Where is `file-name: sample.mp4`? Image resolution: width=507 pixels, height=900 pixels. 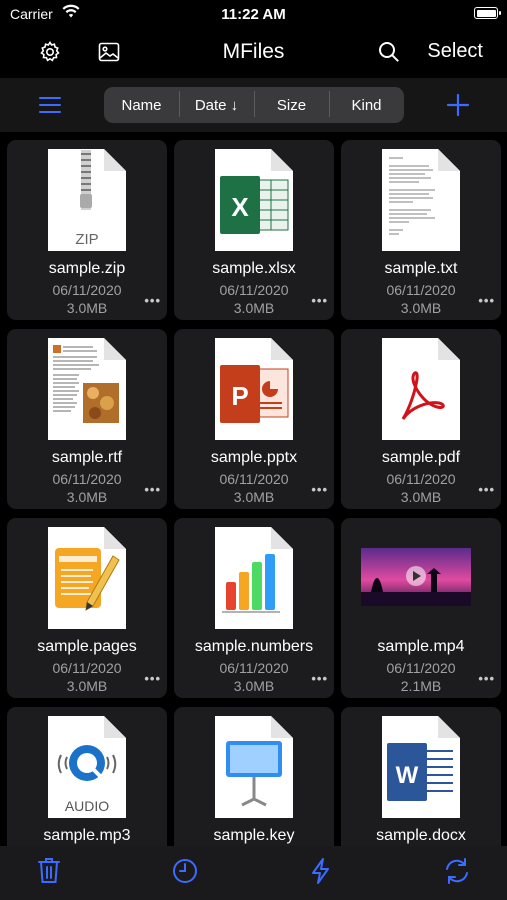 file-name: sample.mp4 is located at coordinates (421, 646).